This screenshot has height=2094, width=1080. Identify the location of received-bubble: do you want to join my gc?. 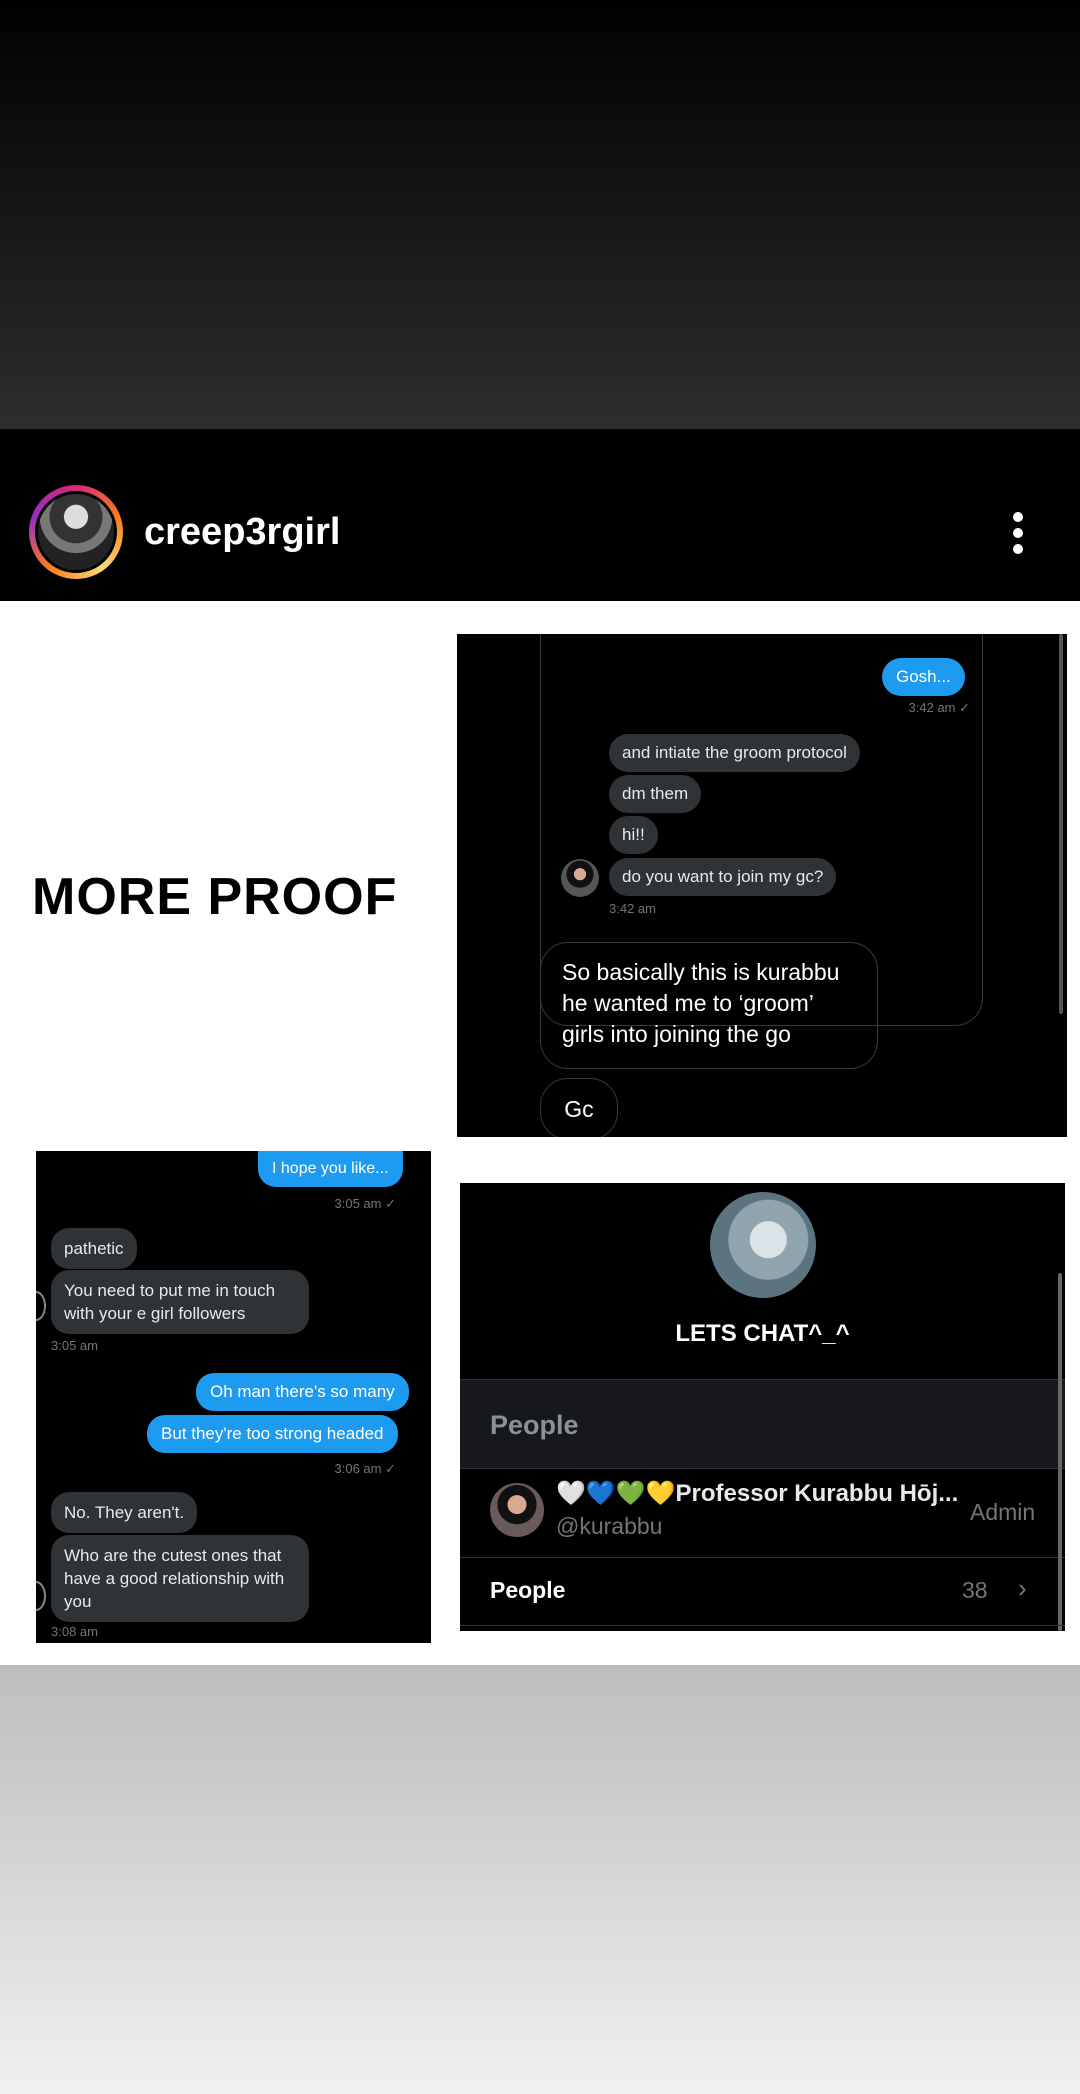
(723, 877).